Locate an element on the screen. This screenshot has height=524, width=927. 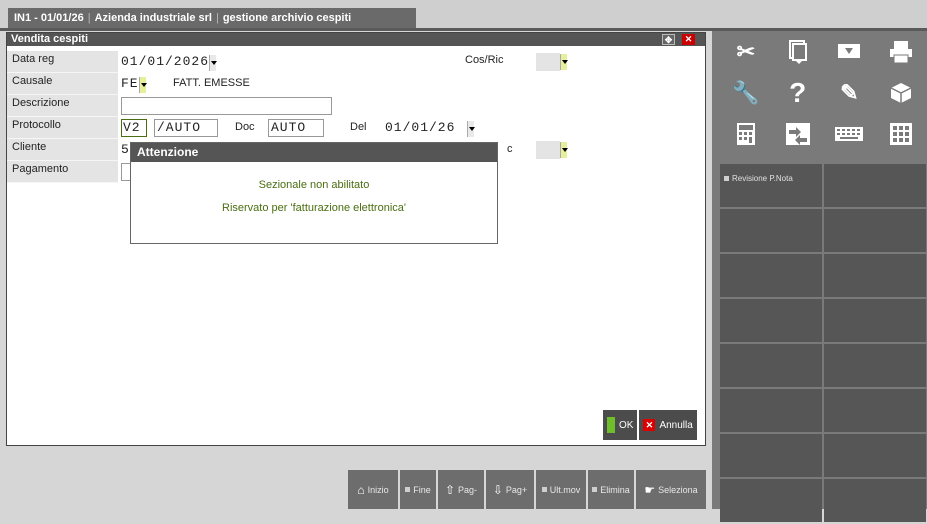
wrench-icon: 🔧 is located at coordinates (746, 92).